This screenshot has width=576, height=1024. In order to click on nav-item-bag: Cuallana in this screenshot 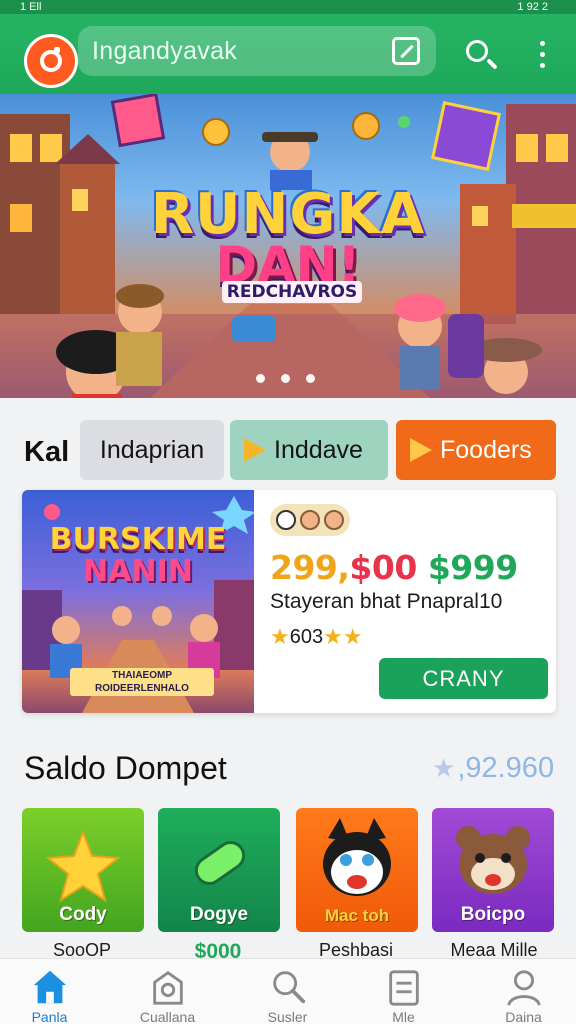, I will do `click(167, 991)`.